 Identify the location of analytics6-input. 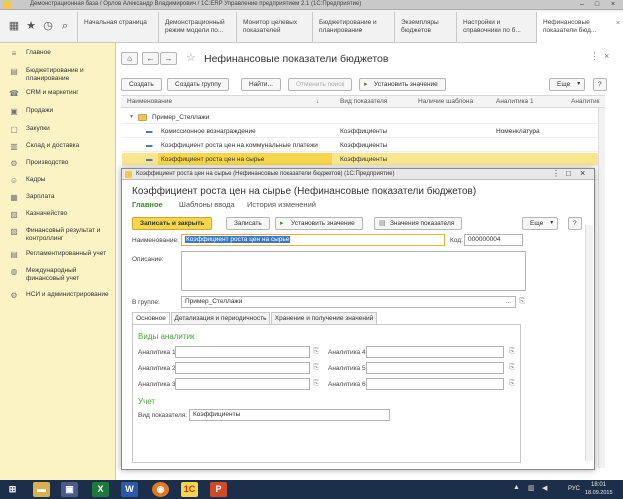
(435, 384).